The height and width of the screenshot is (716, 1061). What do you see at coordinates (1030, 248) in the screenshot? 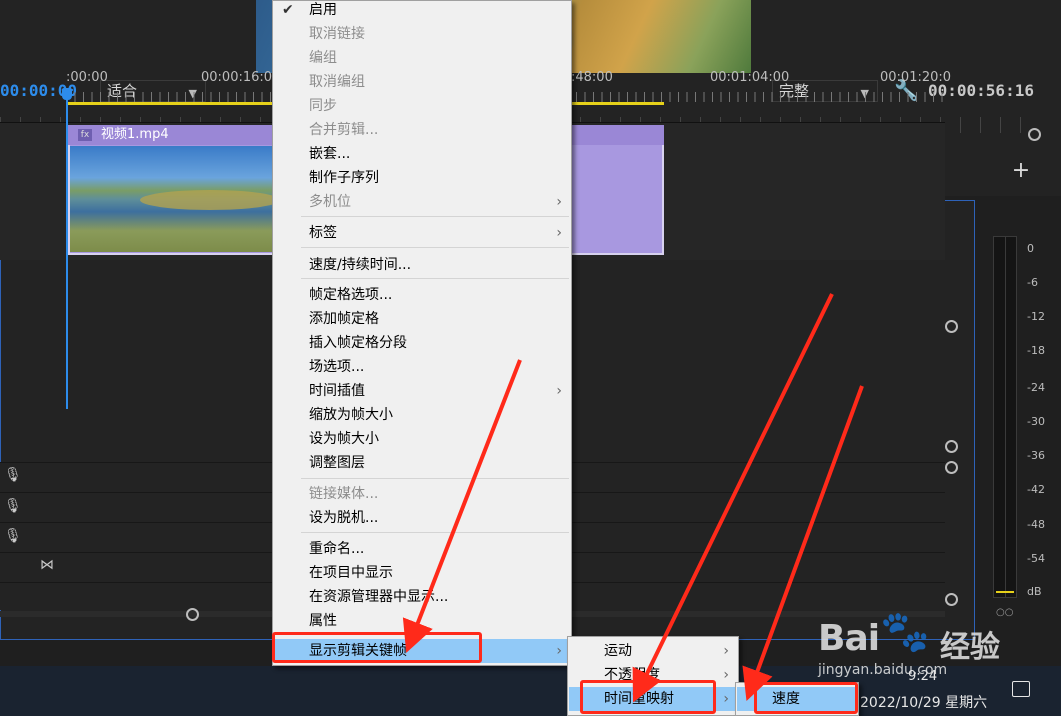
I see `db-label: 0` at bounding box center [1030, 248].